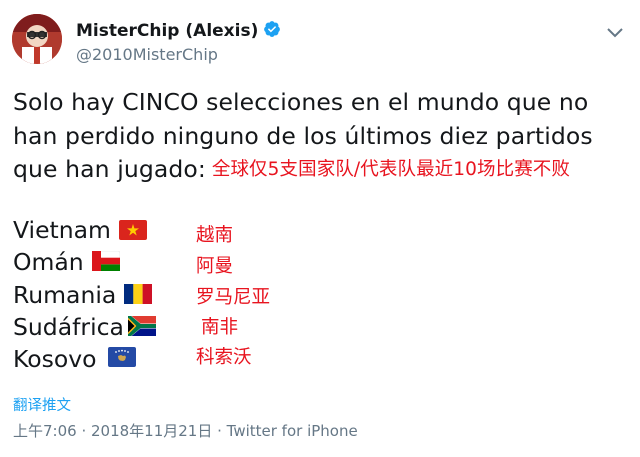 Image resolution: width=640 pixels, height=457 pixels. What do you see at coordinates (65, 295) in the screenshot?
I see `country-item: Rumania` at bounding box center [65, 295].